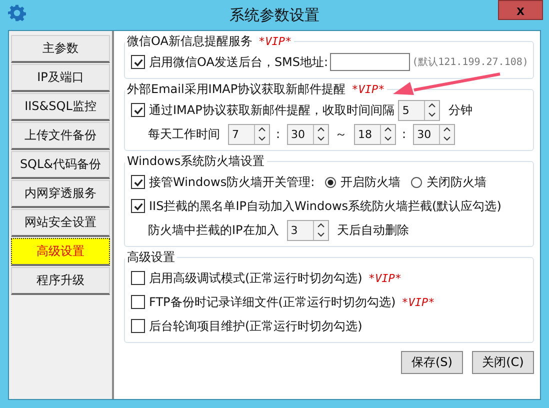  I want to click on radio-button: 关闭防火墙, so click(448, 182).